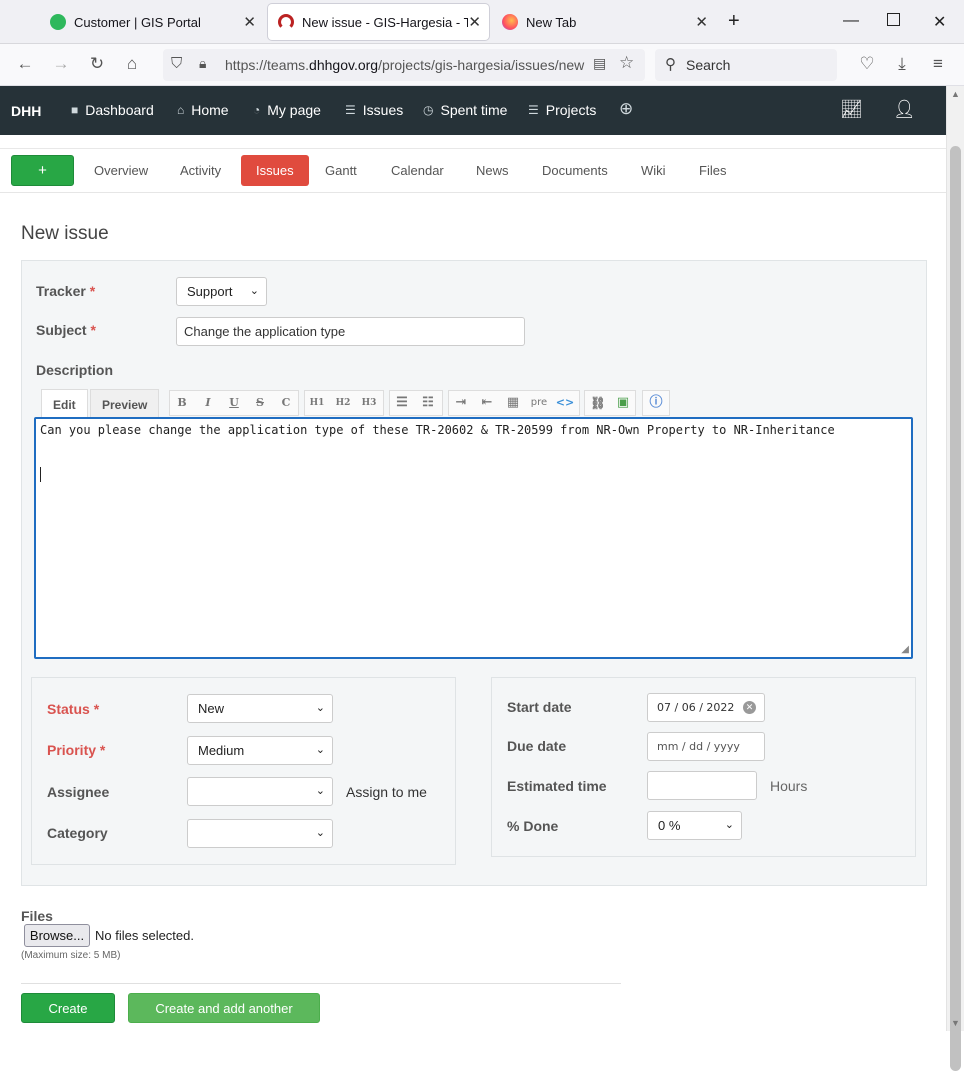 The width and height of the screenshot is (964, 1071). Describe the element at coordinates (492, 170) in the screenshot. I see `tab-news: News` at that location.